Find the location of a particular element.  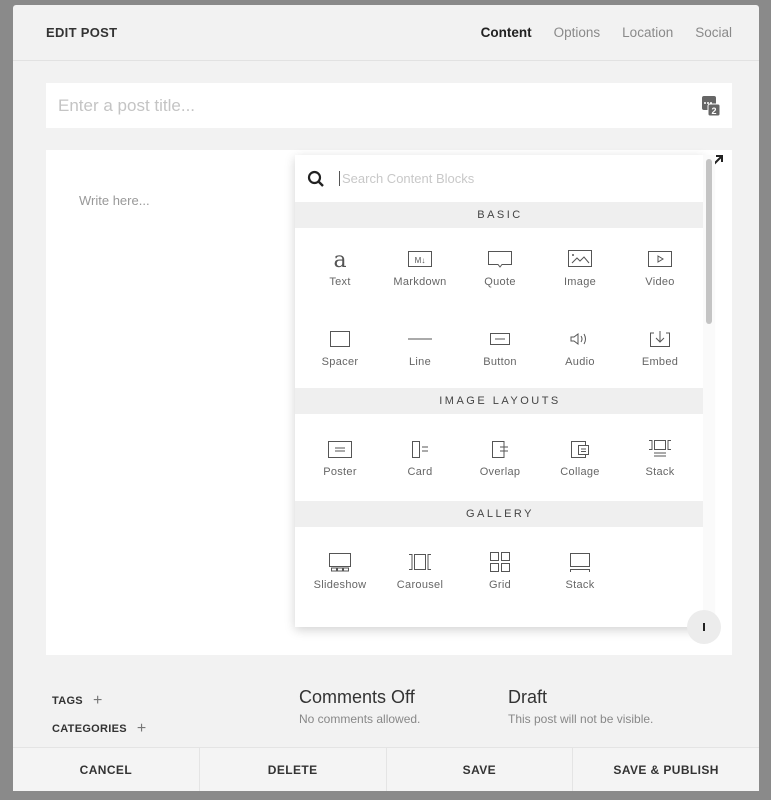

tags-add-button: TAGS + is located at coordinates (99, 701).